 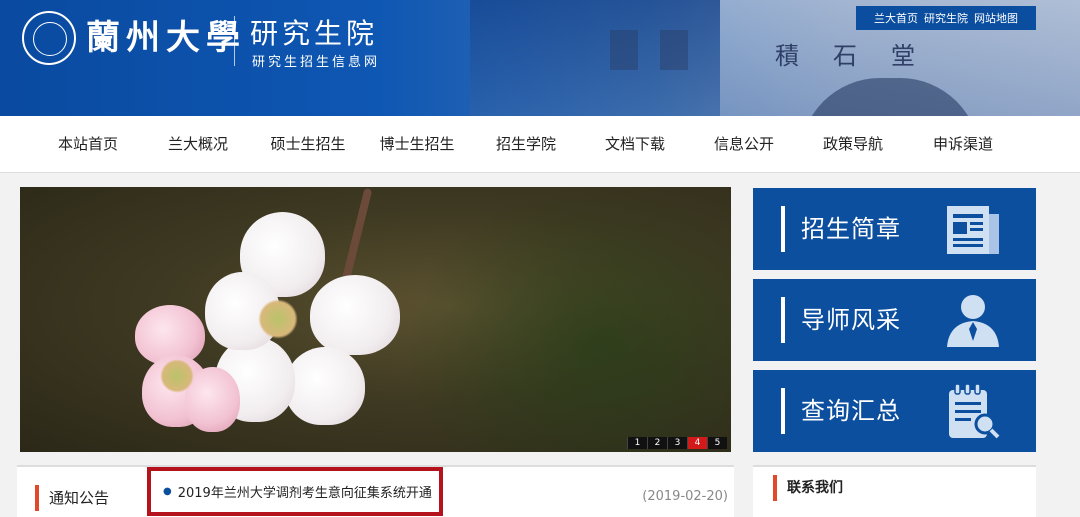 I want to click on contact-title: 联系我们, so click(x=815, y=488).